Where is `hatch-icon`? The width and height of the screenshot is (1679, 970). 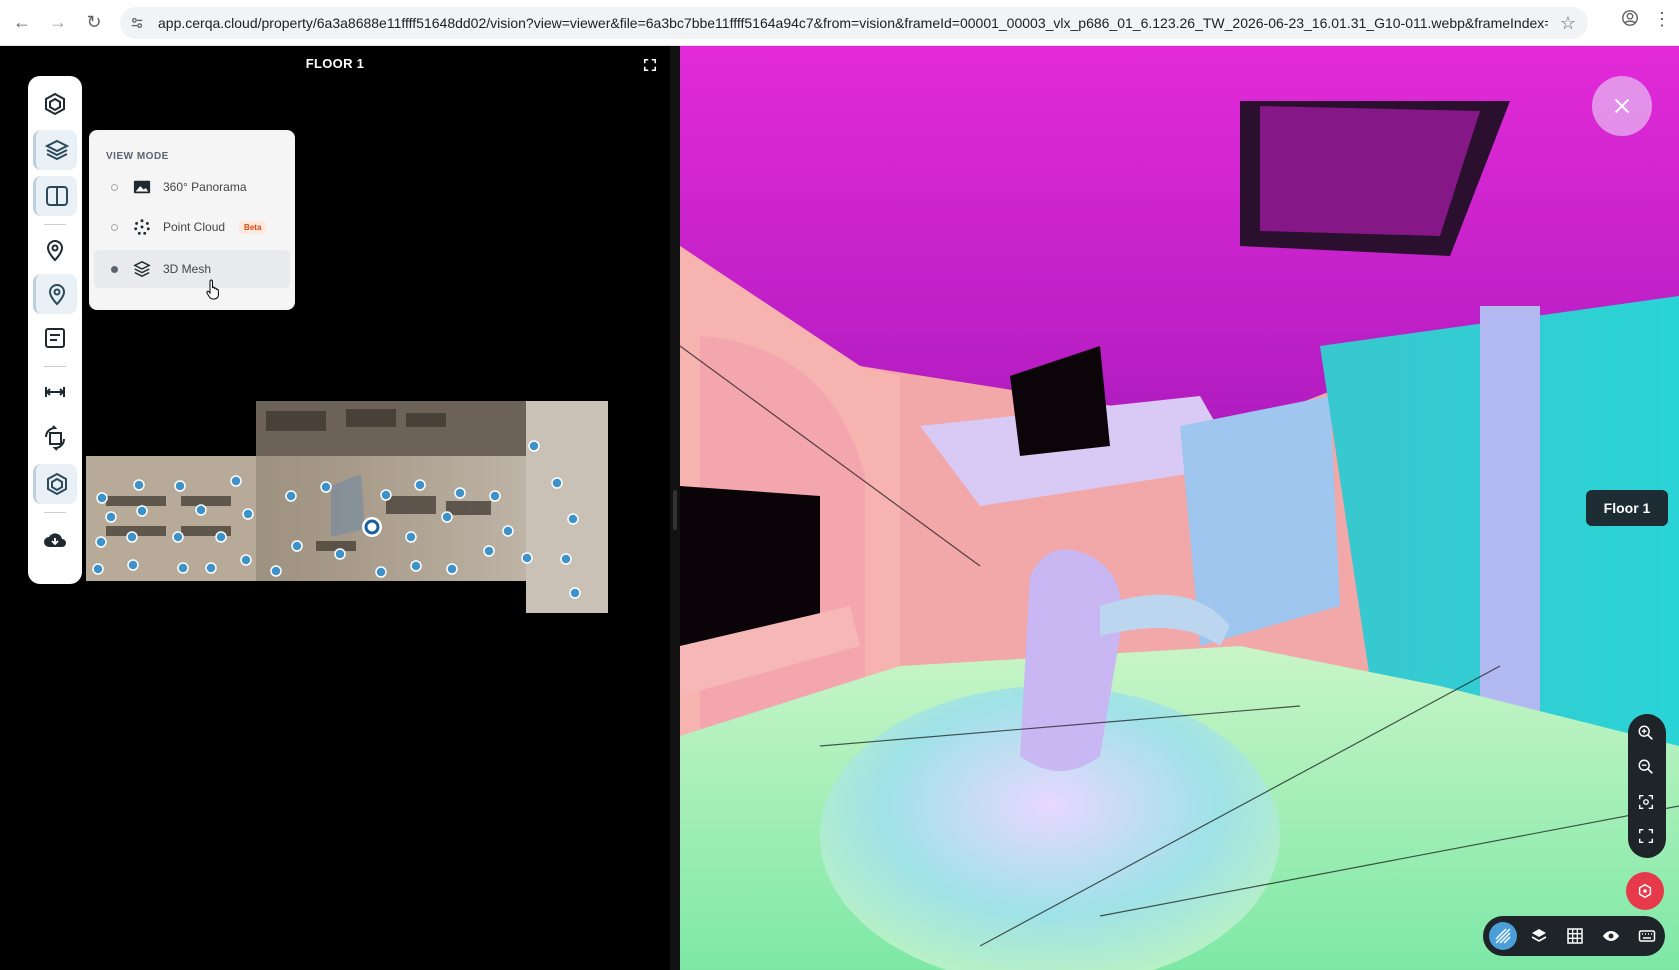 hatch-icon is located at coordinates (1503, 936).